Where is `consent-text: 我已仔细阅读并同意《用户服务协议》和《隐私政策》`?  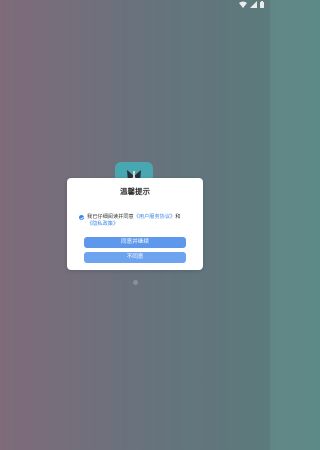 consent-text: 我已仔细阅读并同意《用户服务协议》和《隐私政策》 is located at coordinates (143, 221).